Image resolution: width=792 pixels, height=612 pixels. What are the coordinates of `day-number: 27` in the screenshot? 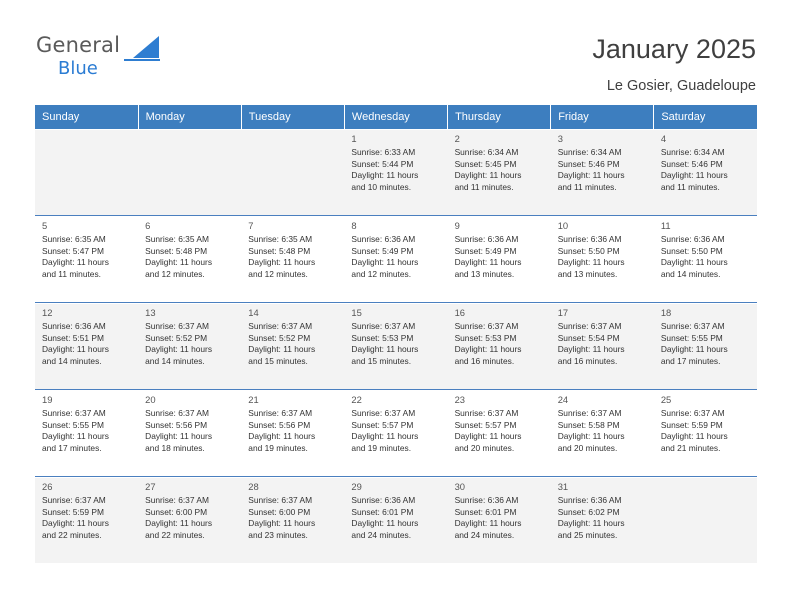 It's located at (150, 486).